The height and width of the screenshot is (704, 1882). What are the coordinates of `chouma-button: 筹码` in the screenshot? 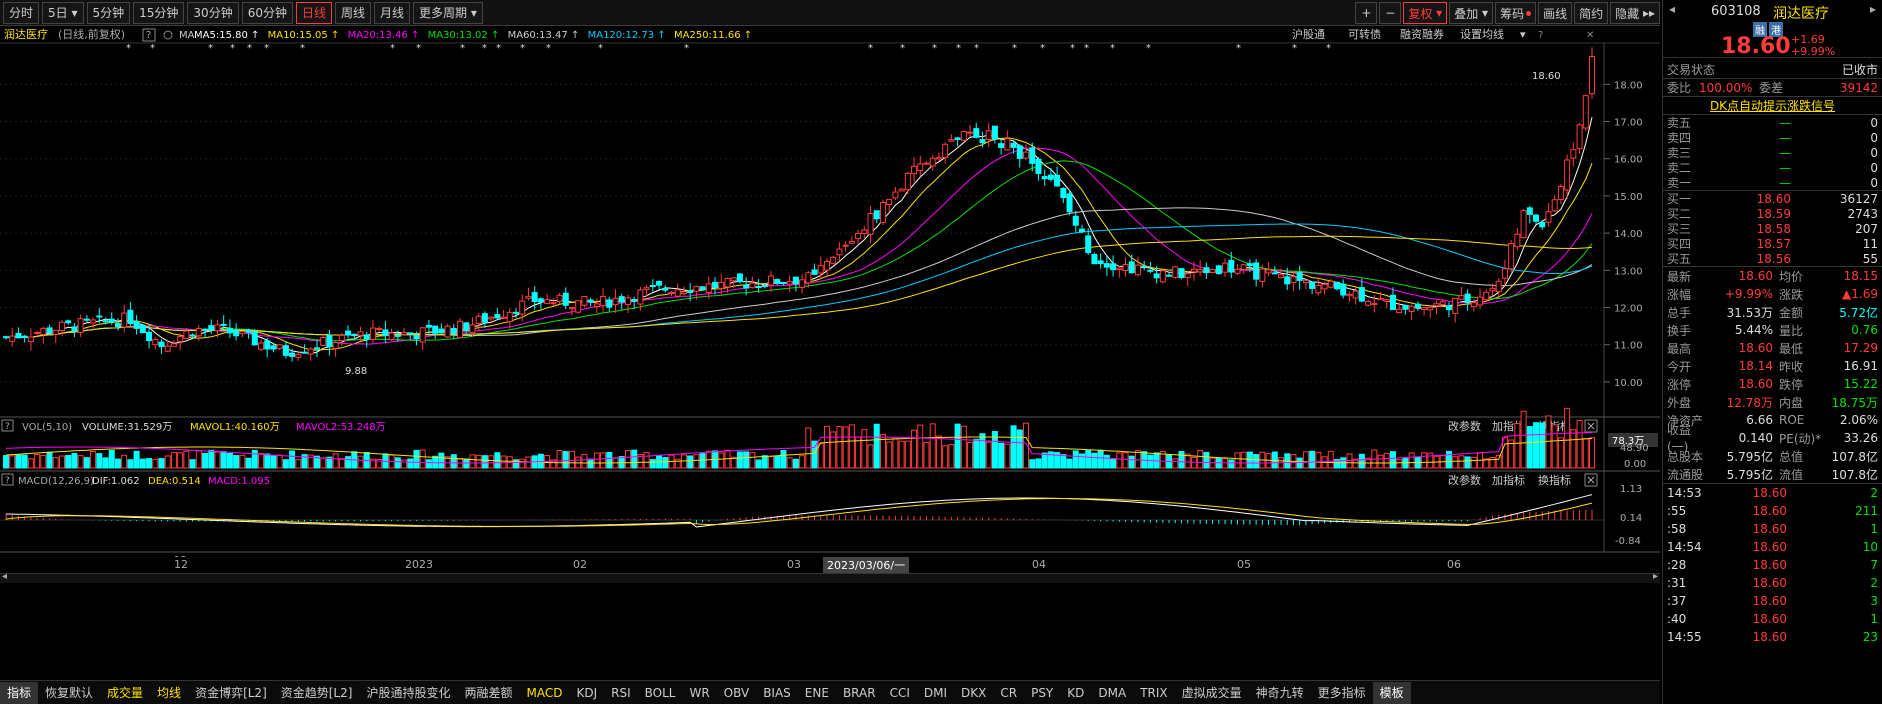 It's located at (1516, 13).